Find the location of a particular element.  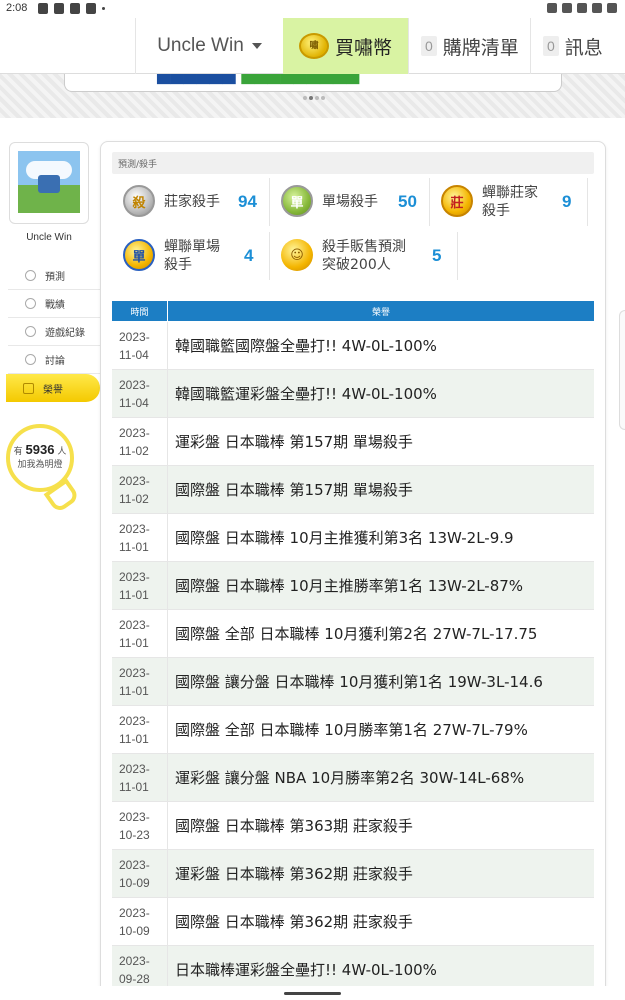

coin-icon: 嘯 is located at coordinates (313, 46).